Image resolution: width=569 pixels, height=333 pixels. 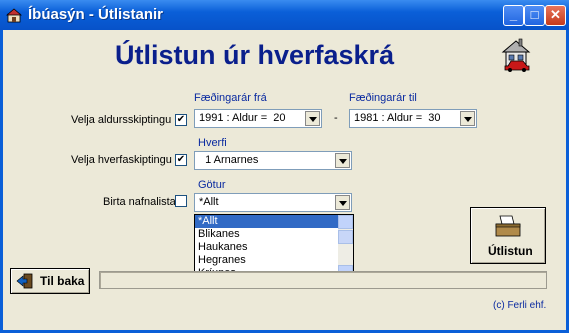 What do you see at coordinates (520, 305) in the screenshot?
I see `copyright-text: (c) Ferli ehf.` at bounding box center [520, 305].